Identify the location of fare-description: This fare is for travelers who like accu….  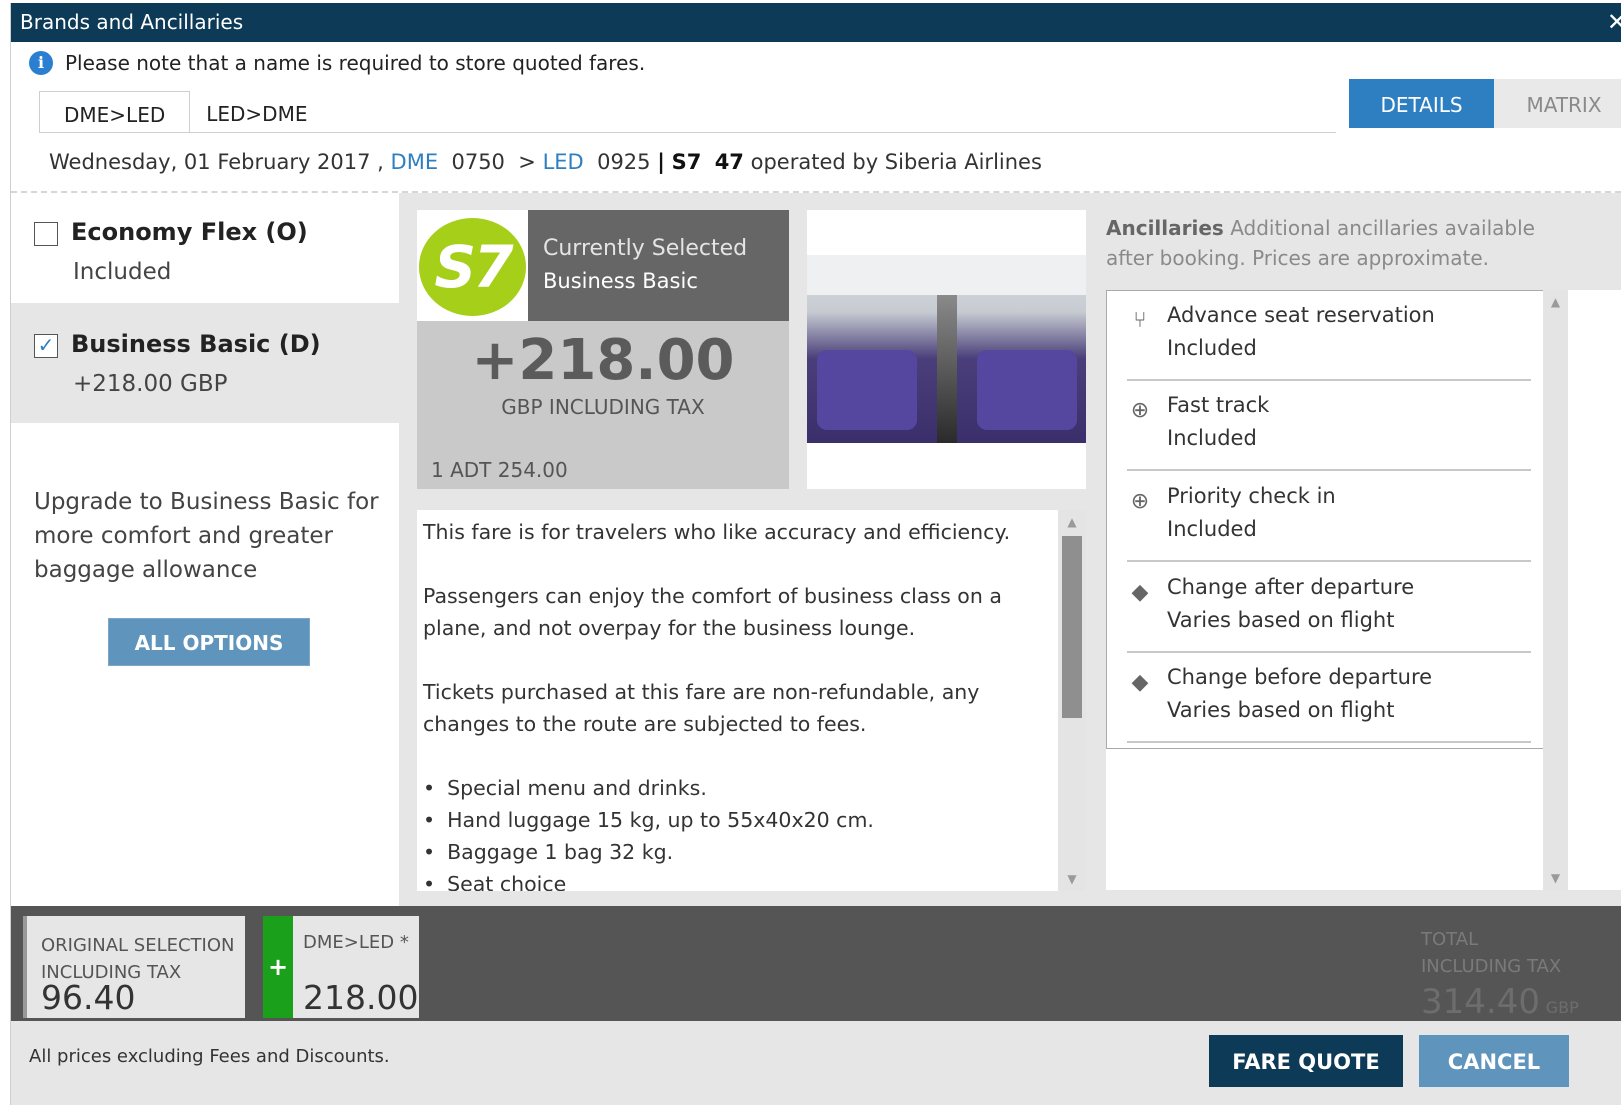
(751, 700).